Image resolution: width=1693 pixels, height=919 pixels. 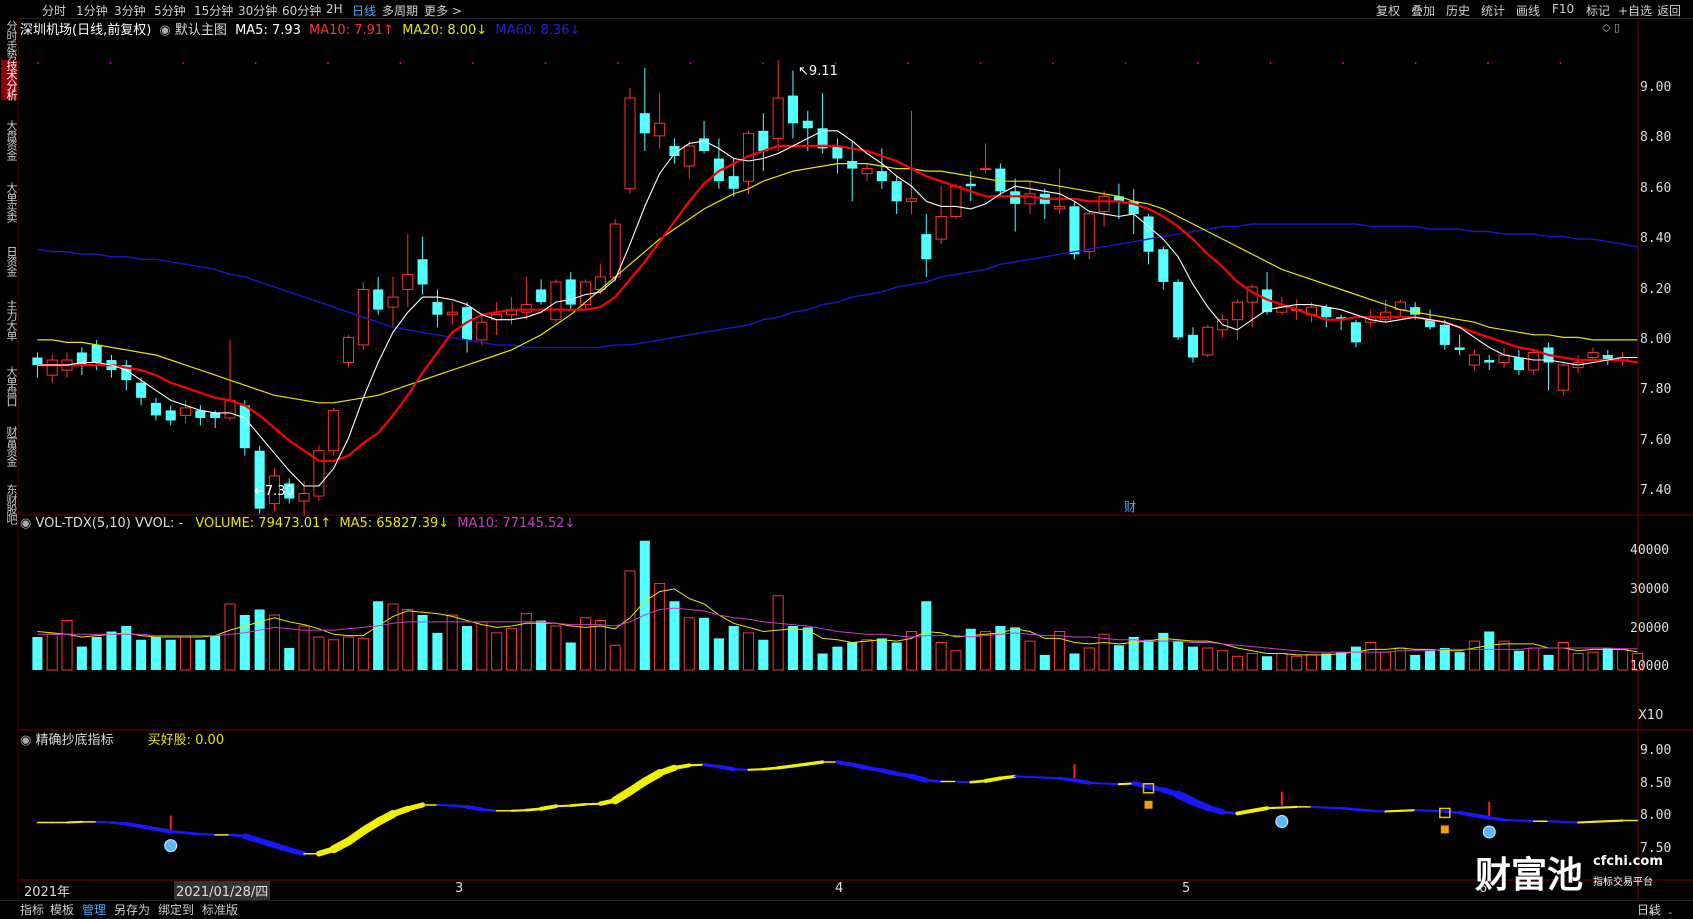 I want to click on toolbar-1: 叠加, so click(x=1423, y=10).